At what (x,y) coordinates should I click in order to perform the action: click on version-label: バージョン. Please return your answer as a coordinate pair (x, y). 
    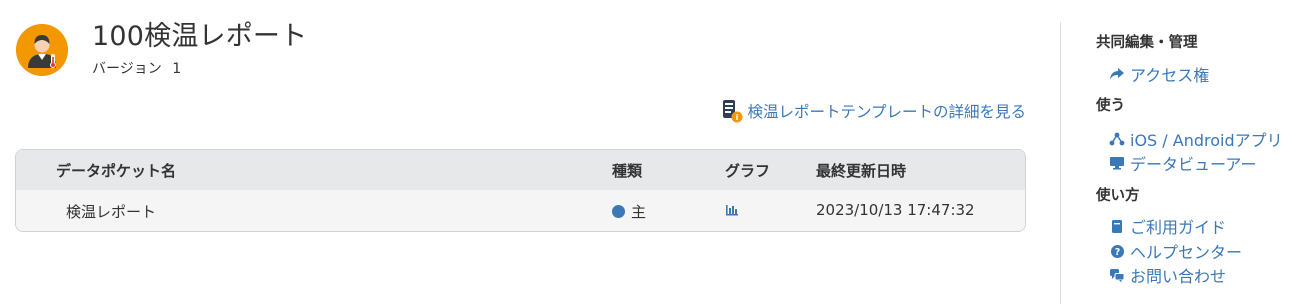
    Looking at the image, I should click on (127, 69).